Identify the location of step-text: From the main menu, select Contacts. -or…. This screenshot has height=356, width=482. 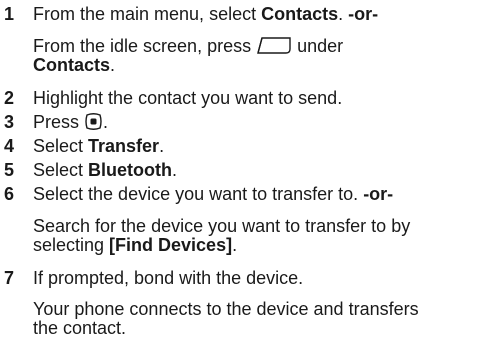
(206, 14).